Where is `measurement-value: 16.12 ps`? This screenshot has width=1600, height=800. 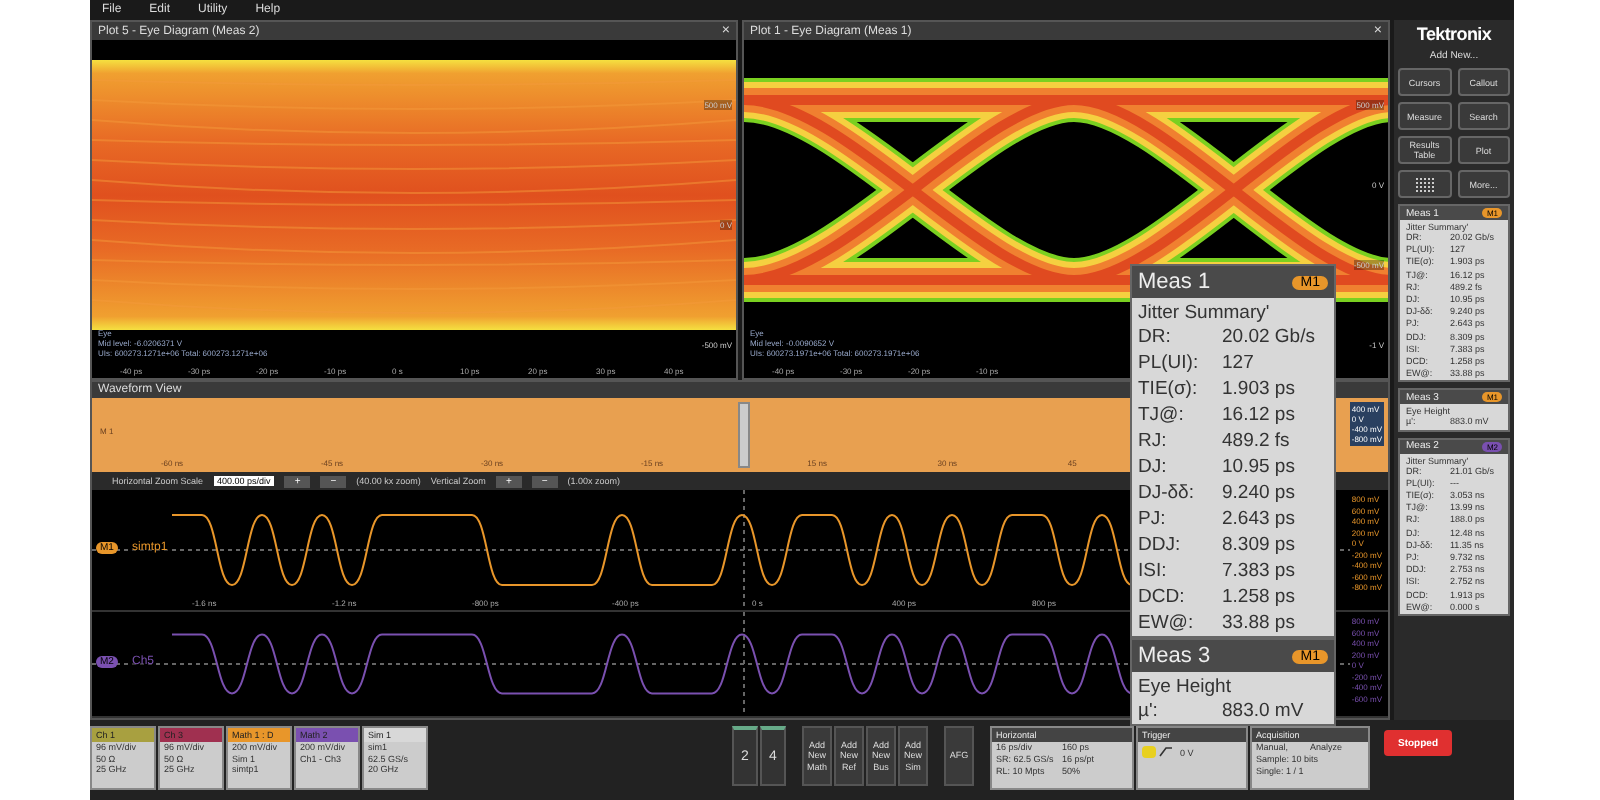
measurement-value: 16.12 ps is located at coordinates (1258, 415).